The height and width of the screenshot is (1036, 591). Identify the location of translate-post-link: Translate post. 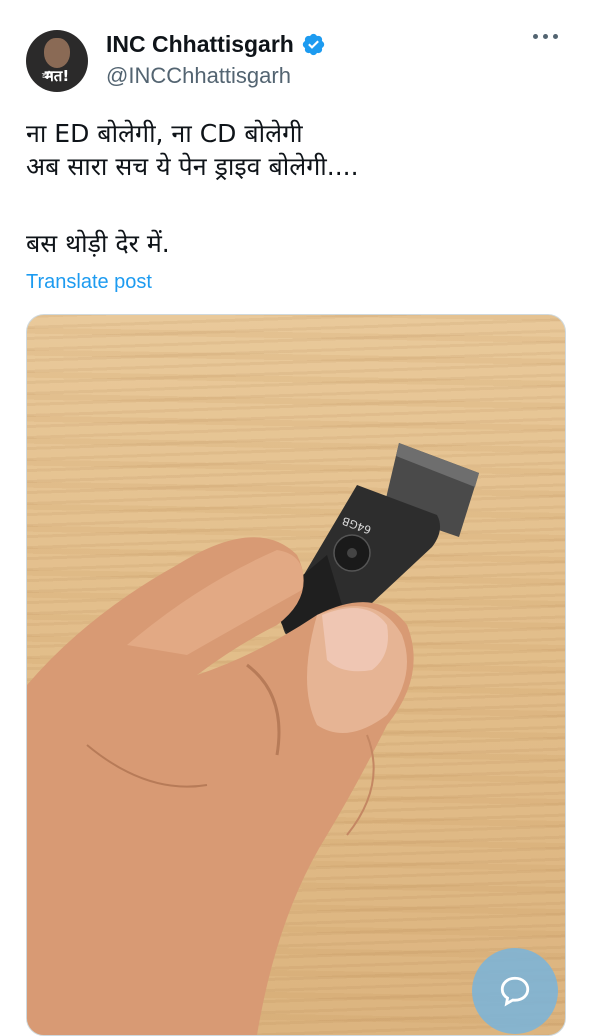
(89, 282).